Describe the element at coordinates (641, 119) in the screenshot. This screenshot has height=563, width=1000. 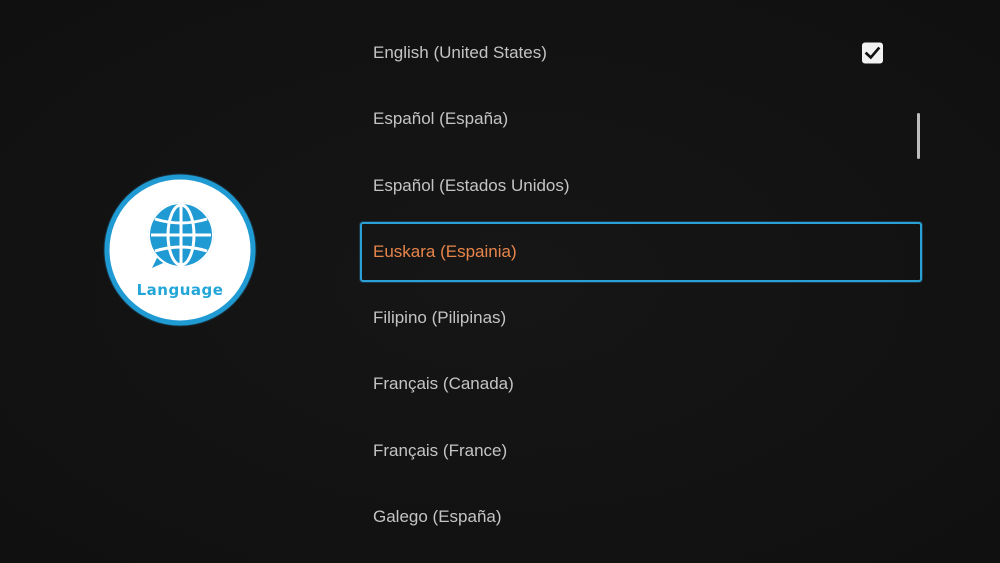
I see `language-item-espanol-espana: Español (España)` at that location.